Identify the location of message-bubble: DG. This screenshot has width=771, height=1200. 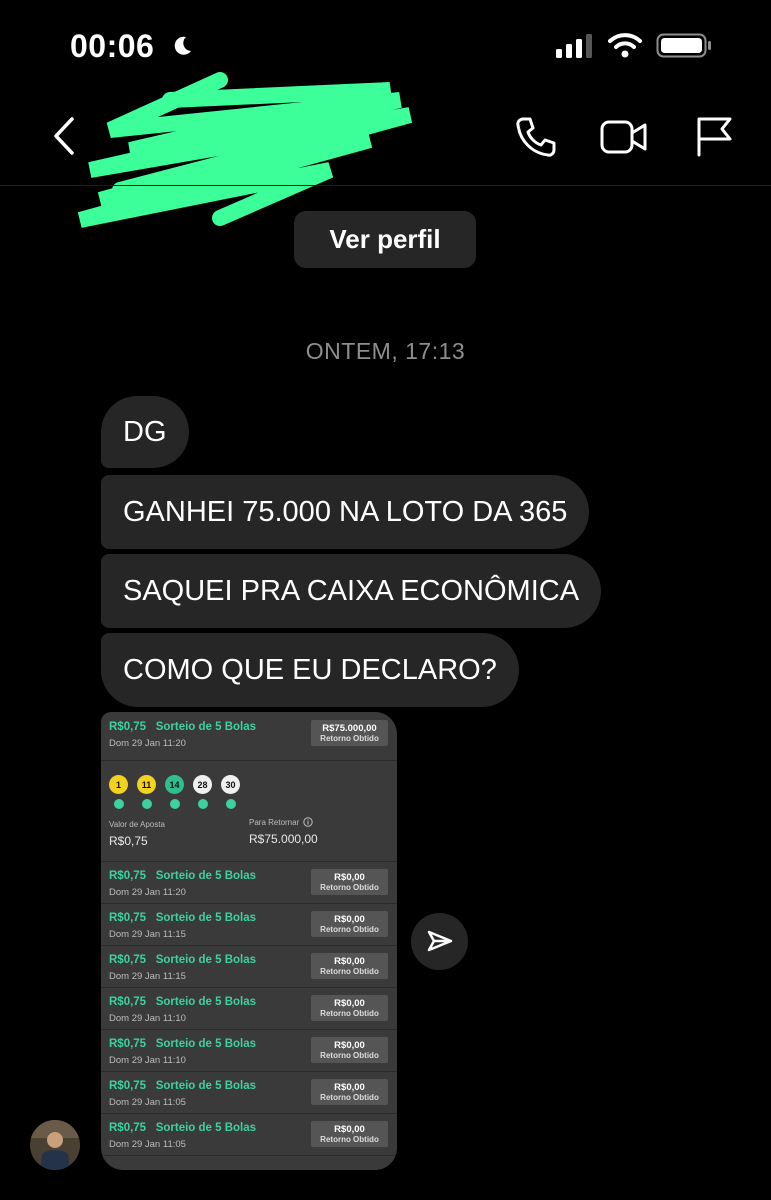
(145, 432).